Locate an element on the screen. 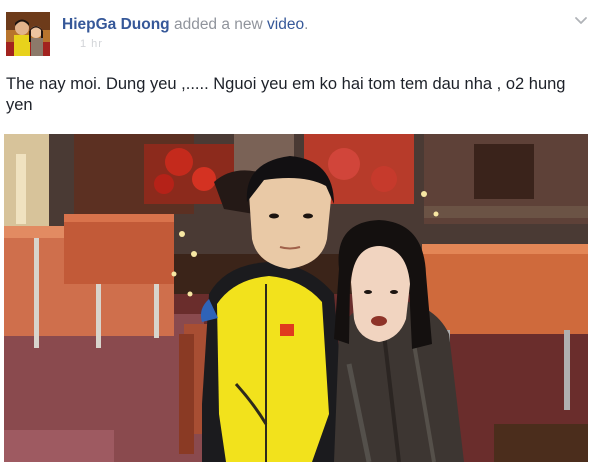 The height and width of the screenshot is (465, 594). post-timestamp: 1 hr is located at coordinates (103, 44).